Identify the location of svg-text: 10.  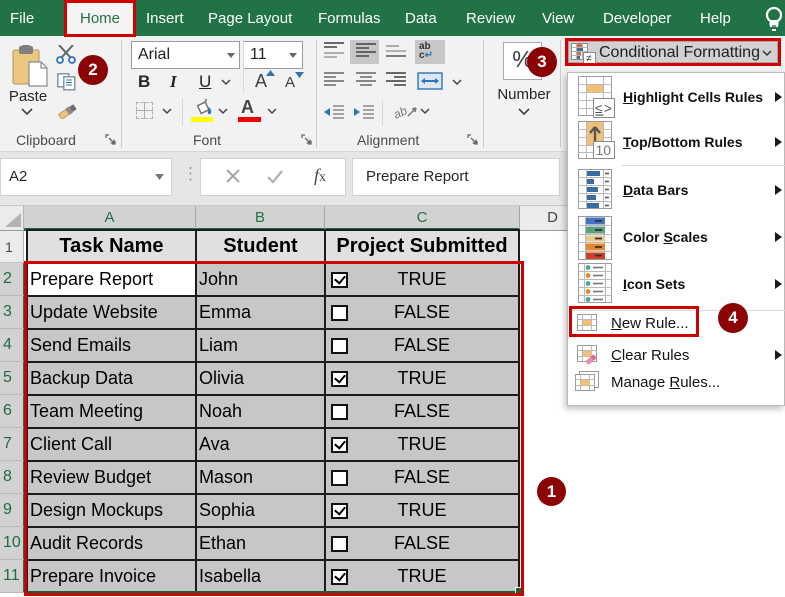
(604, 150).